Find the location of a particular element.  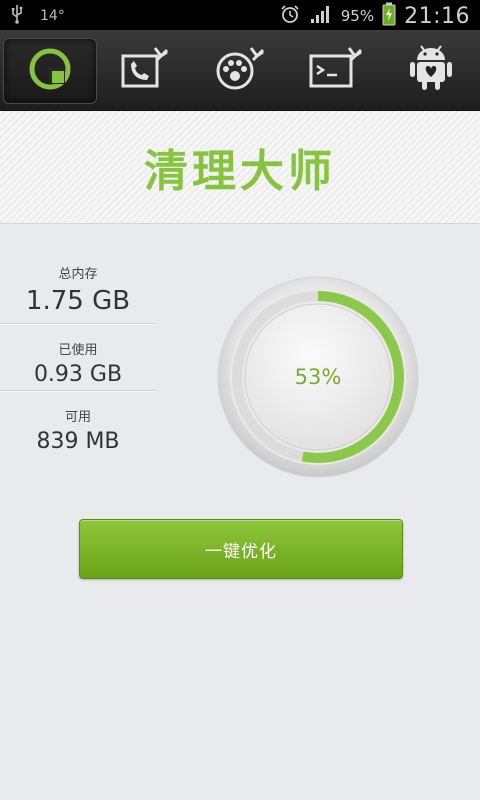

tab-bar is located at coordinates (240, 70).